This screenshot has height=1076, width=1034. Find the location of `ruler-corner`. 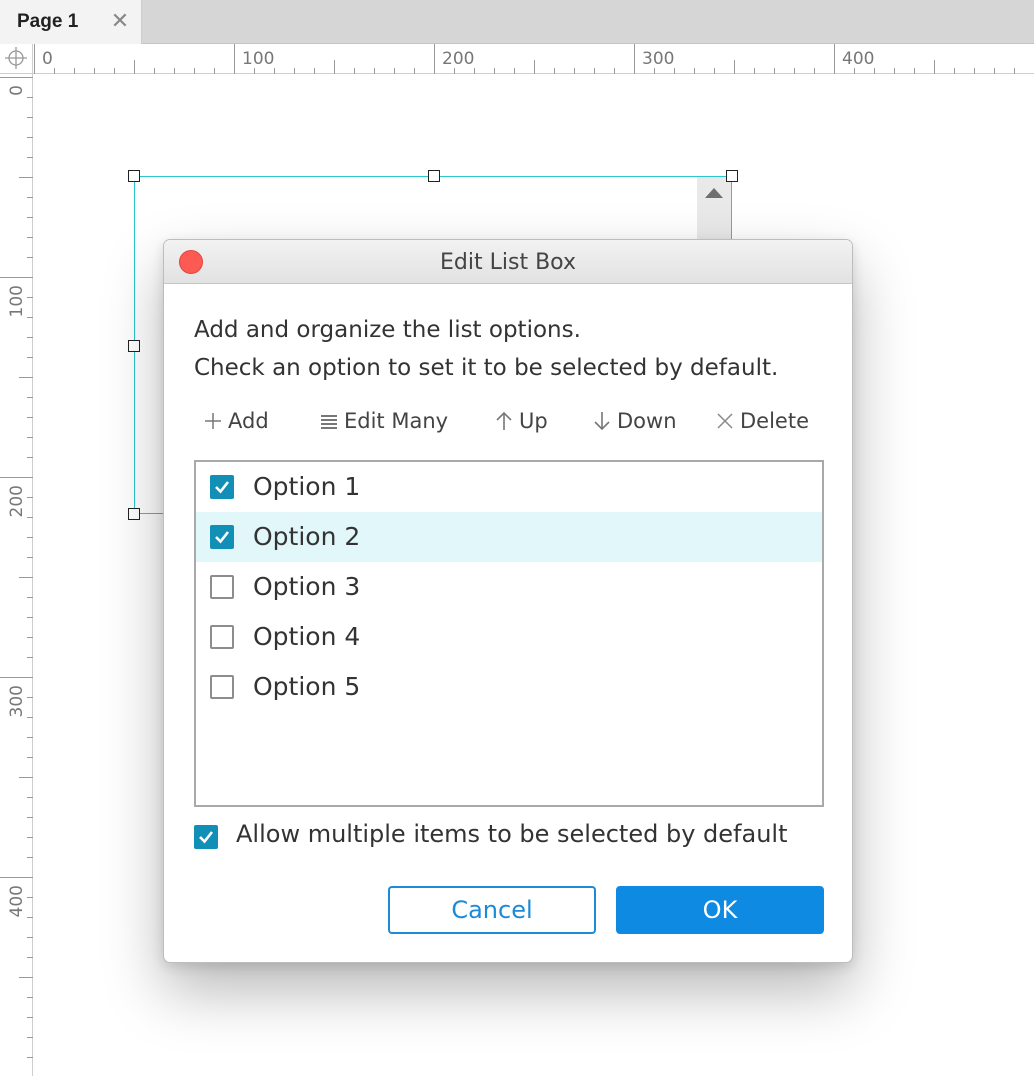

ruler-corner is located at coordinates (16, 59).